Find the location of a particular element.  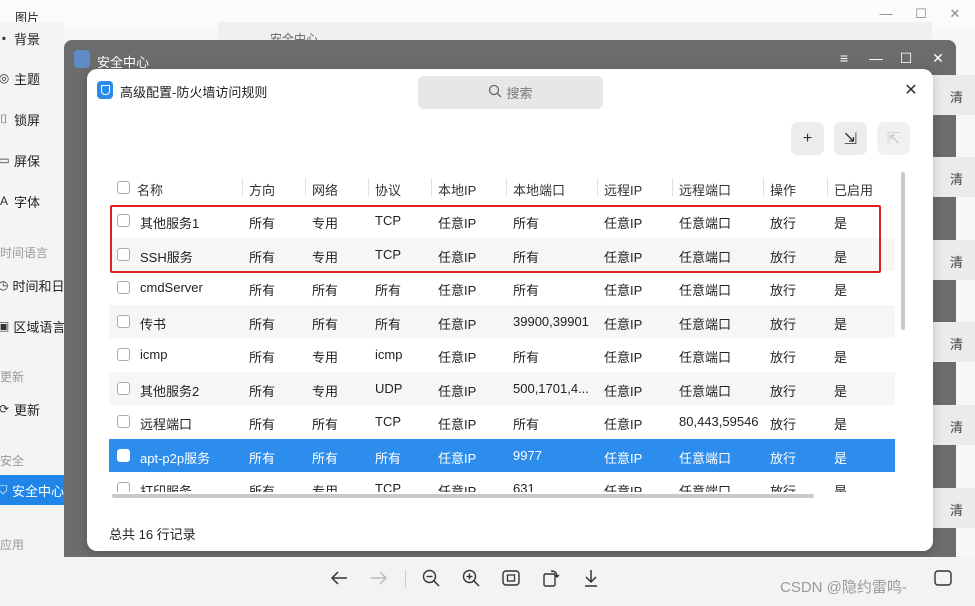

column-header: 网络 is located at coordinates (325, 189).